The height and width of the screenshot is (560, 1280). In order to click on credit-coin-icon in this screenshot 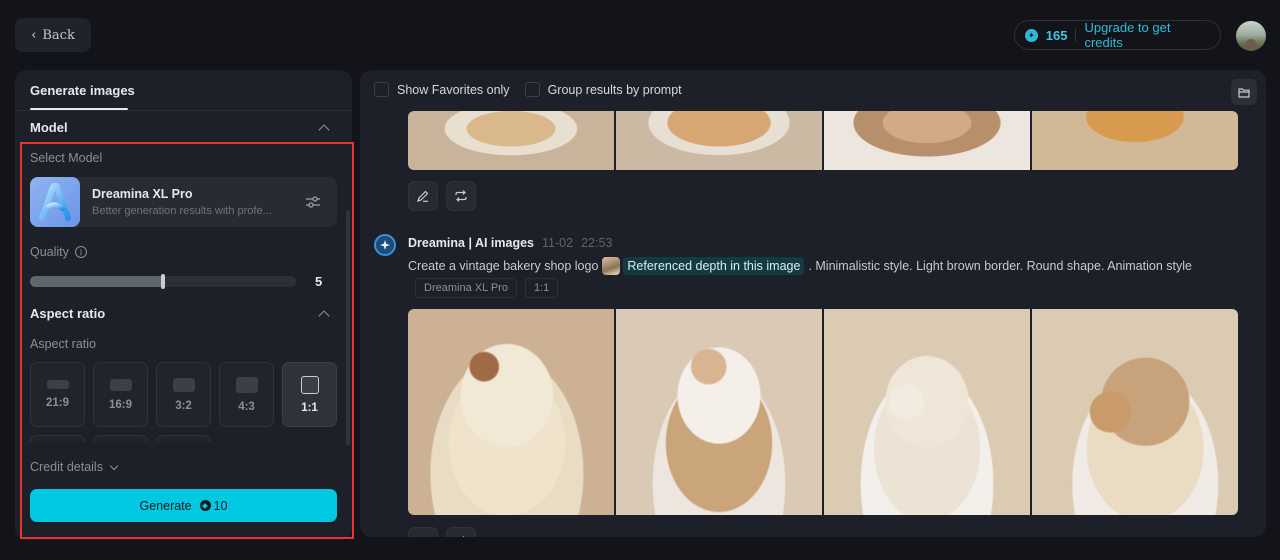, I will do `click(205, 505)`.